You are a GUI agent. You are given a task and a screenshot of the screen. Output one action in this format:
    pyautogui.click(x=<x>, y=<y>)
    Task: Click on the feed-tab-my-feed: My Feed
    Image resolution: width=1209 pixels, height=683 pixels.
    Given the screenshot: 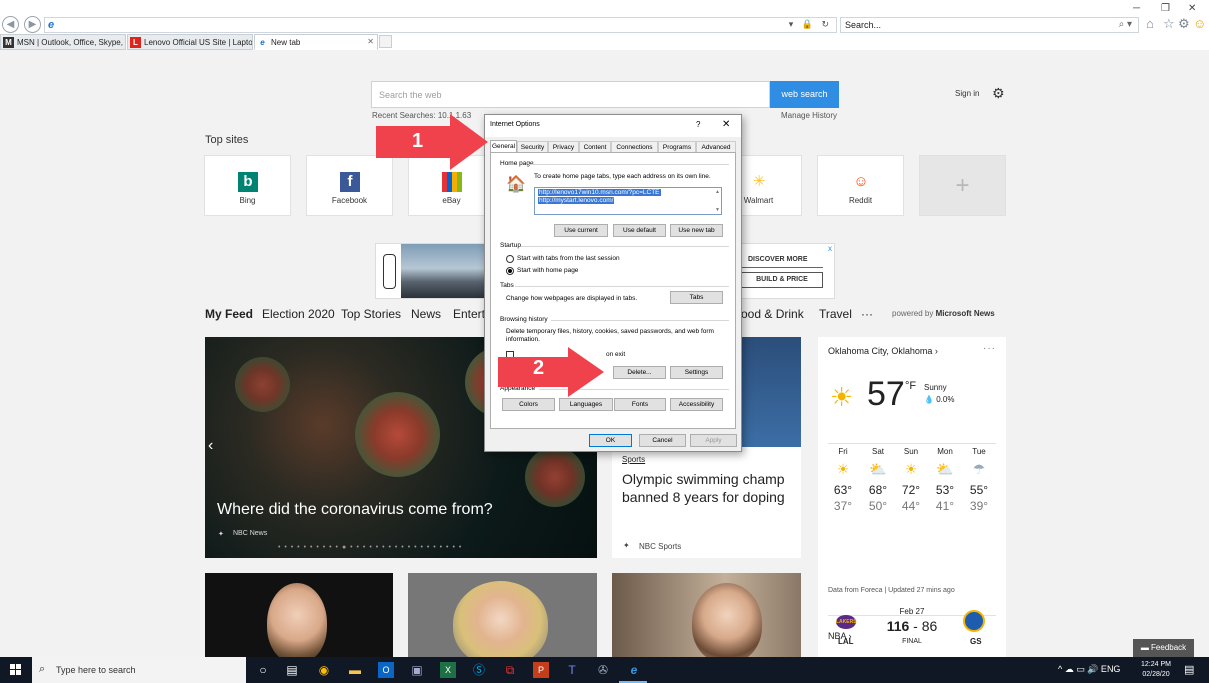 What is the action you would take?
    pyautogui.click(x=229, y=314)
    